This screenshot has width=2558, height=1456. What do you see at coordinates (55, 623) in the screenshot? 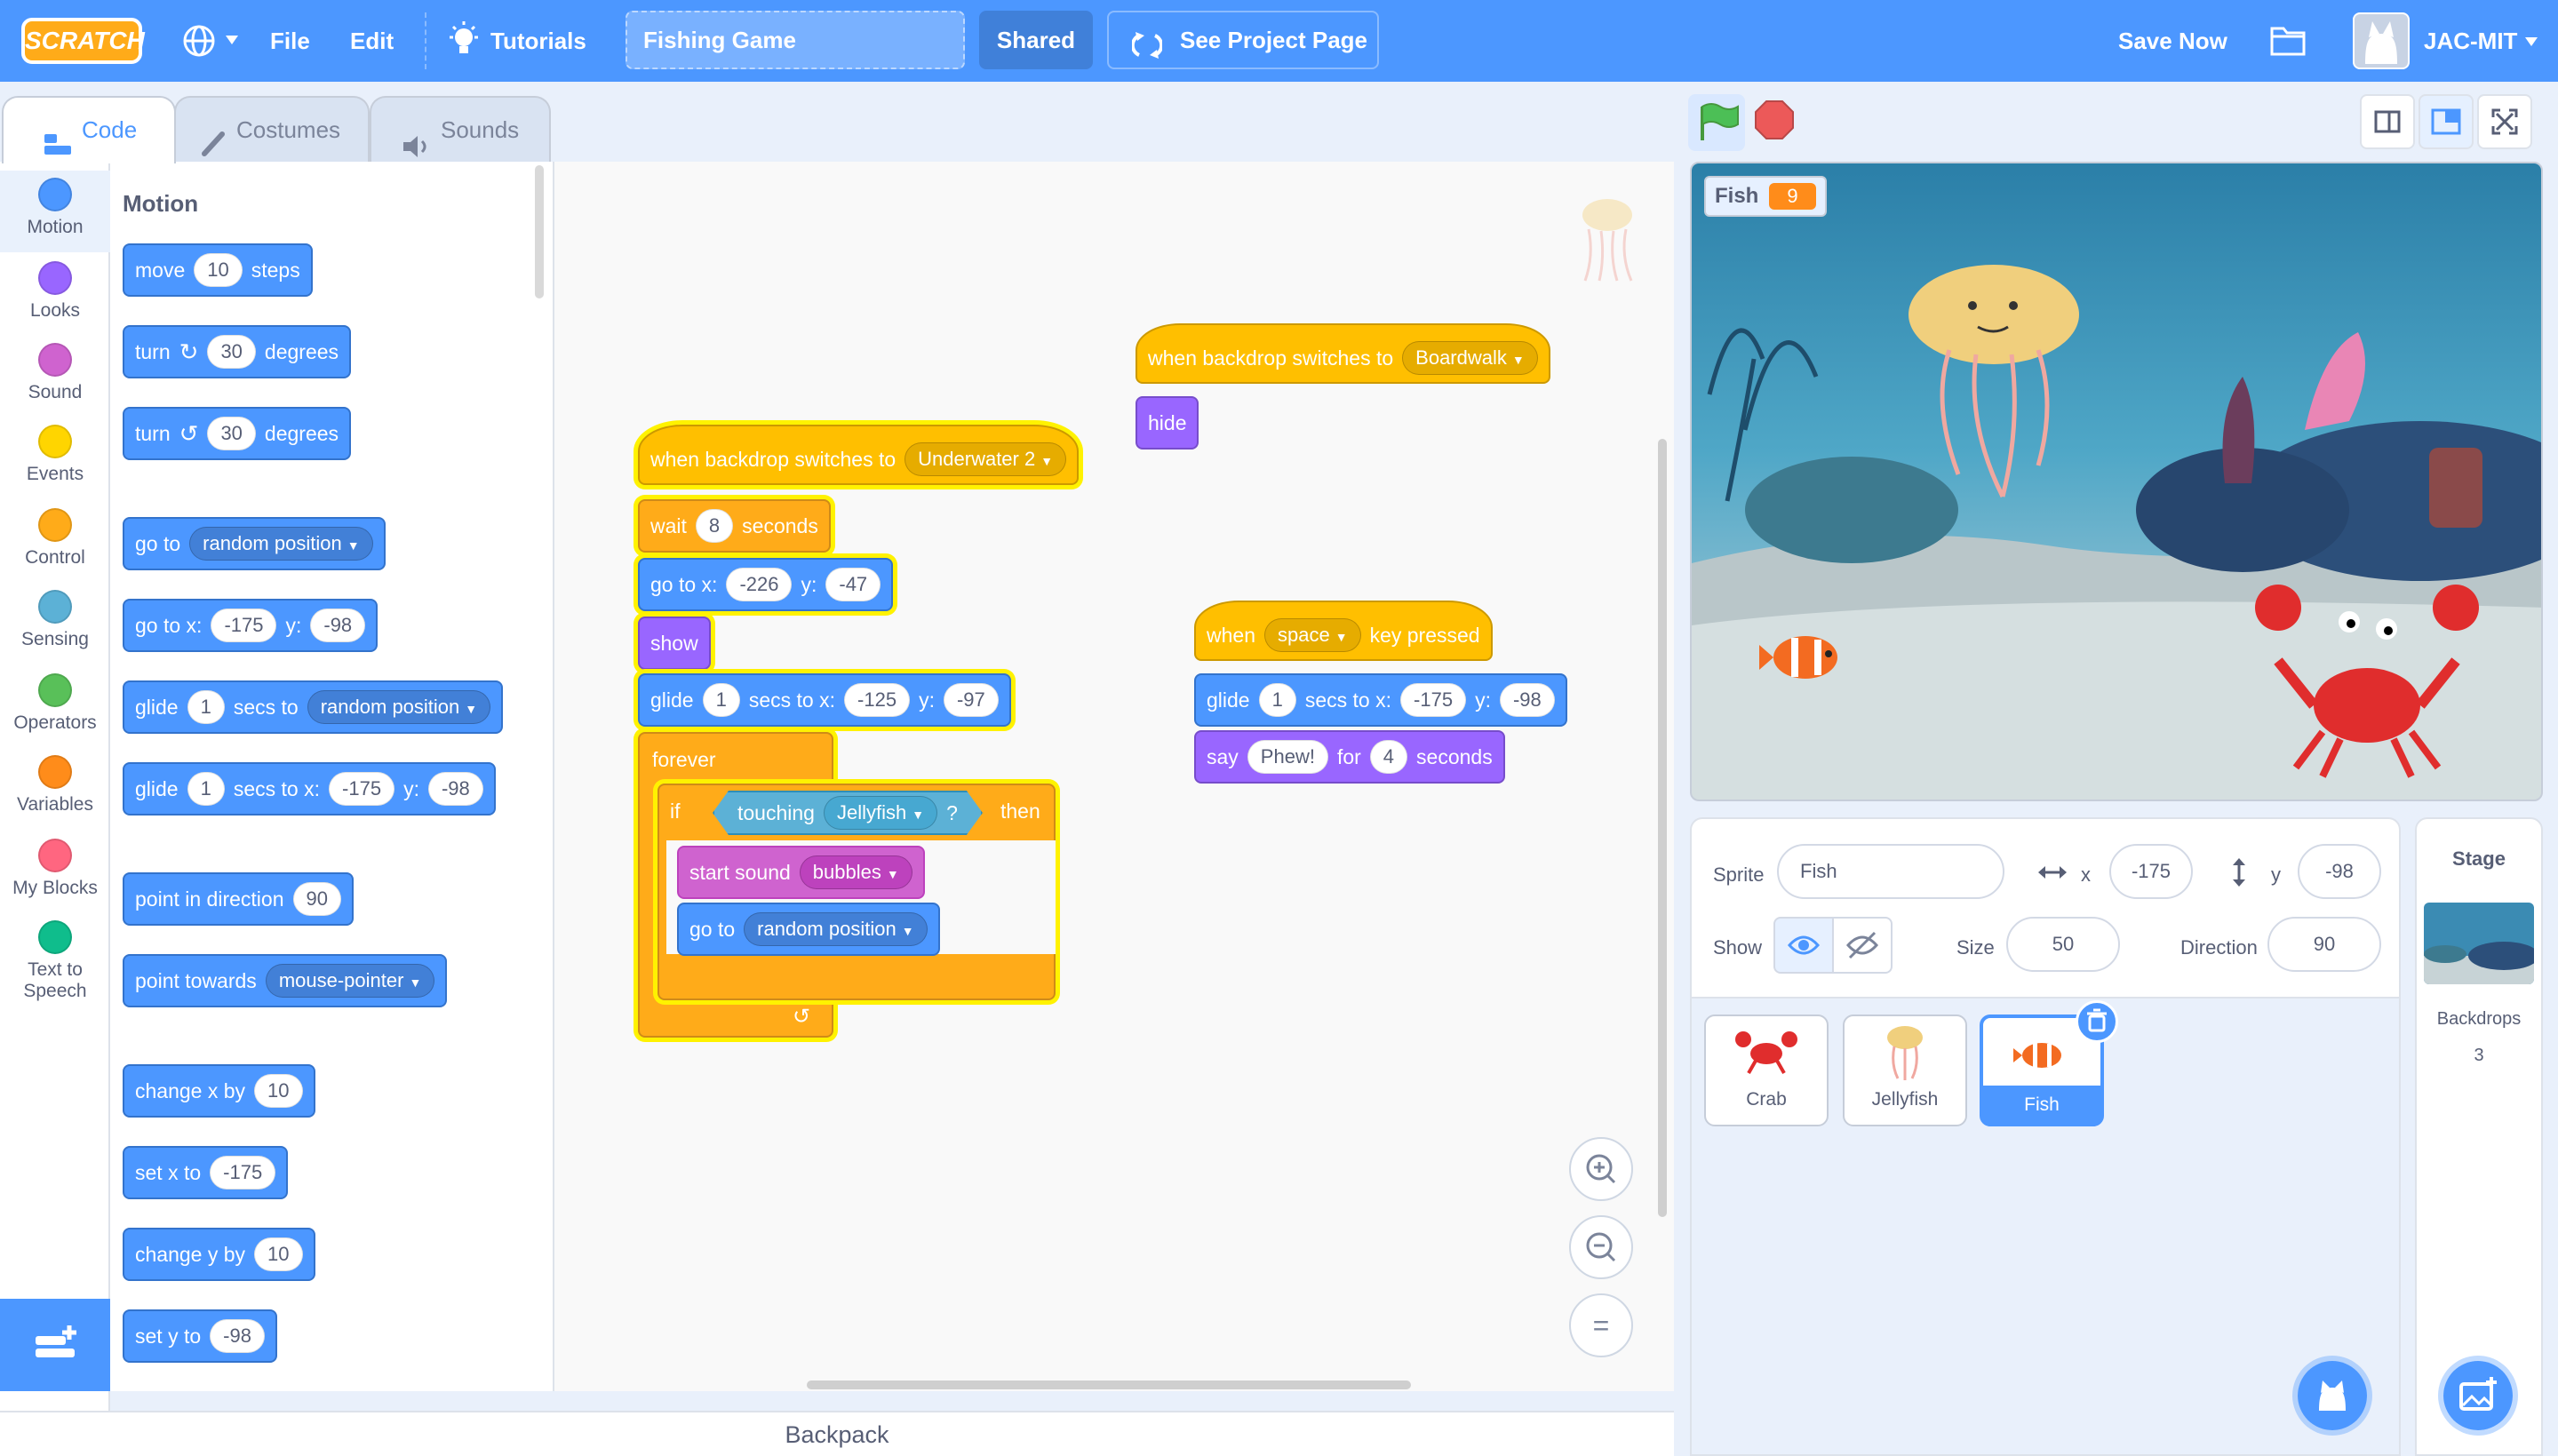
I see `category-sensing: Sensing` at bounding box center [55, 623].